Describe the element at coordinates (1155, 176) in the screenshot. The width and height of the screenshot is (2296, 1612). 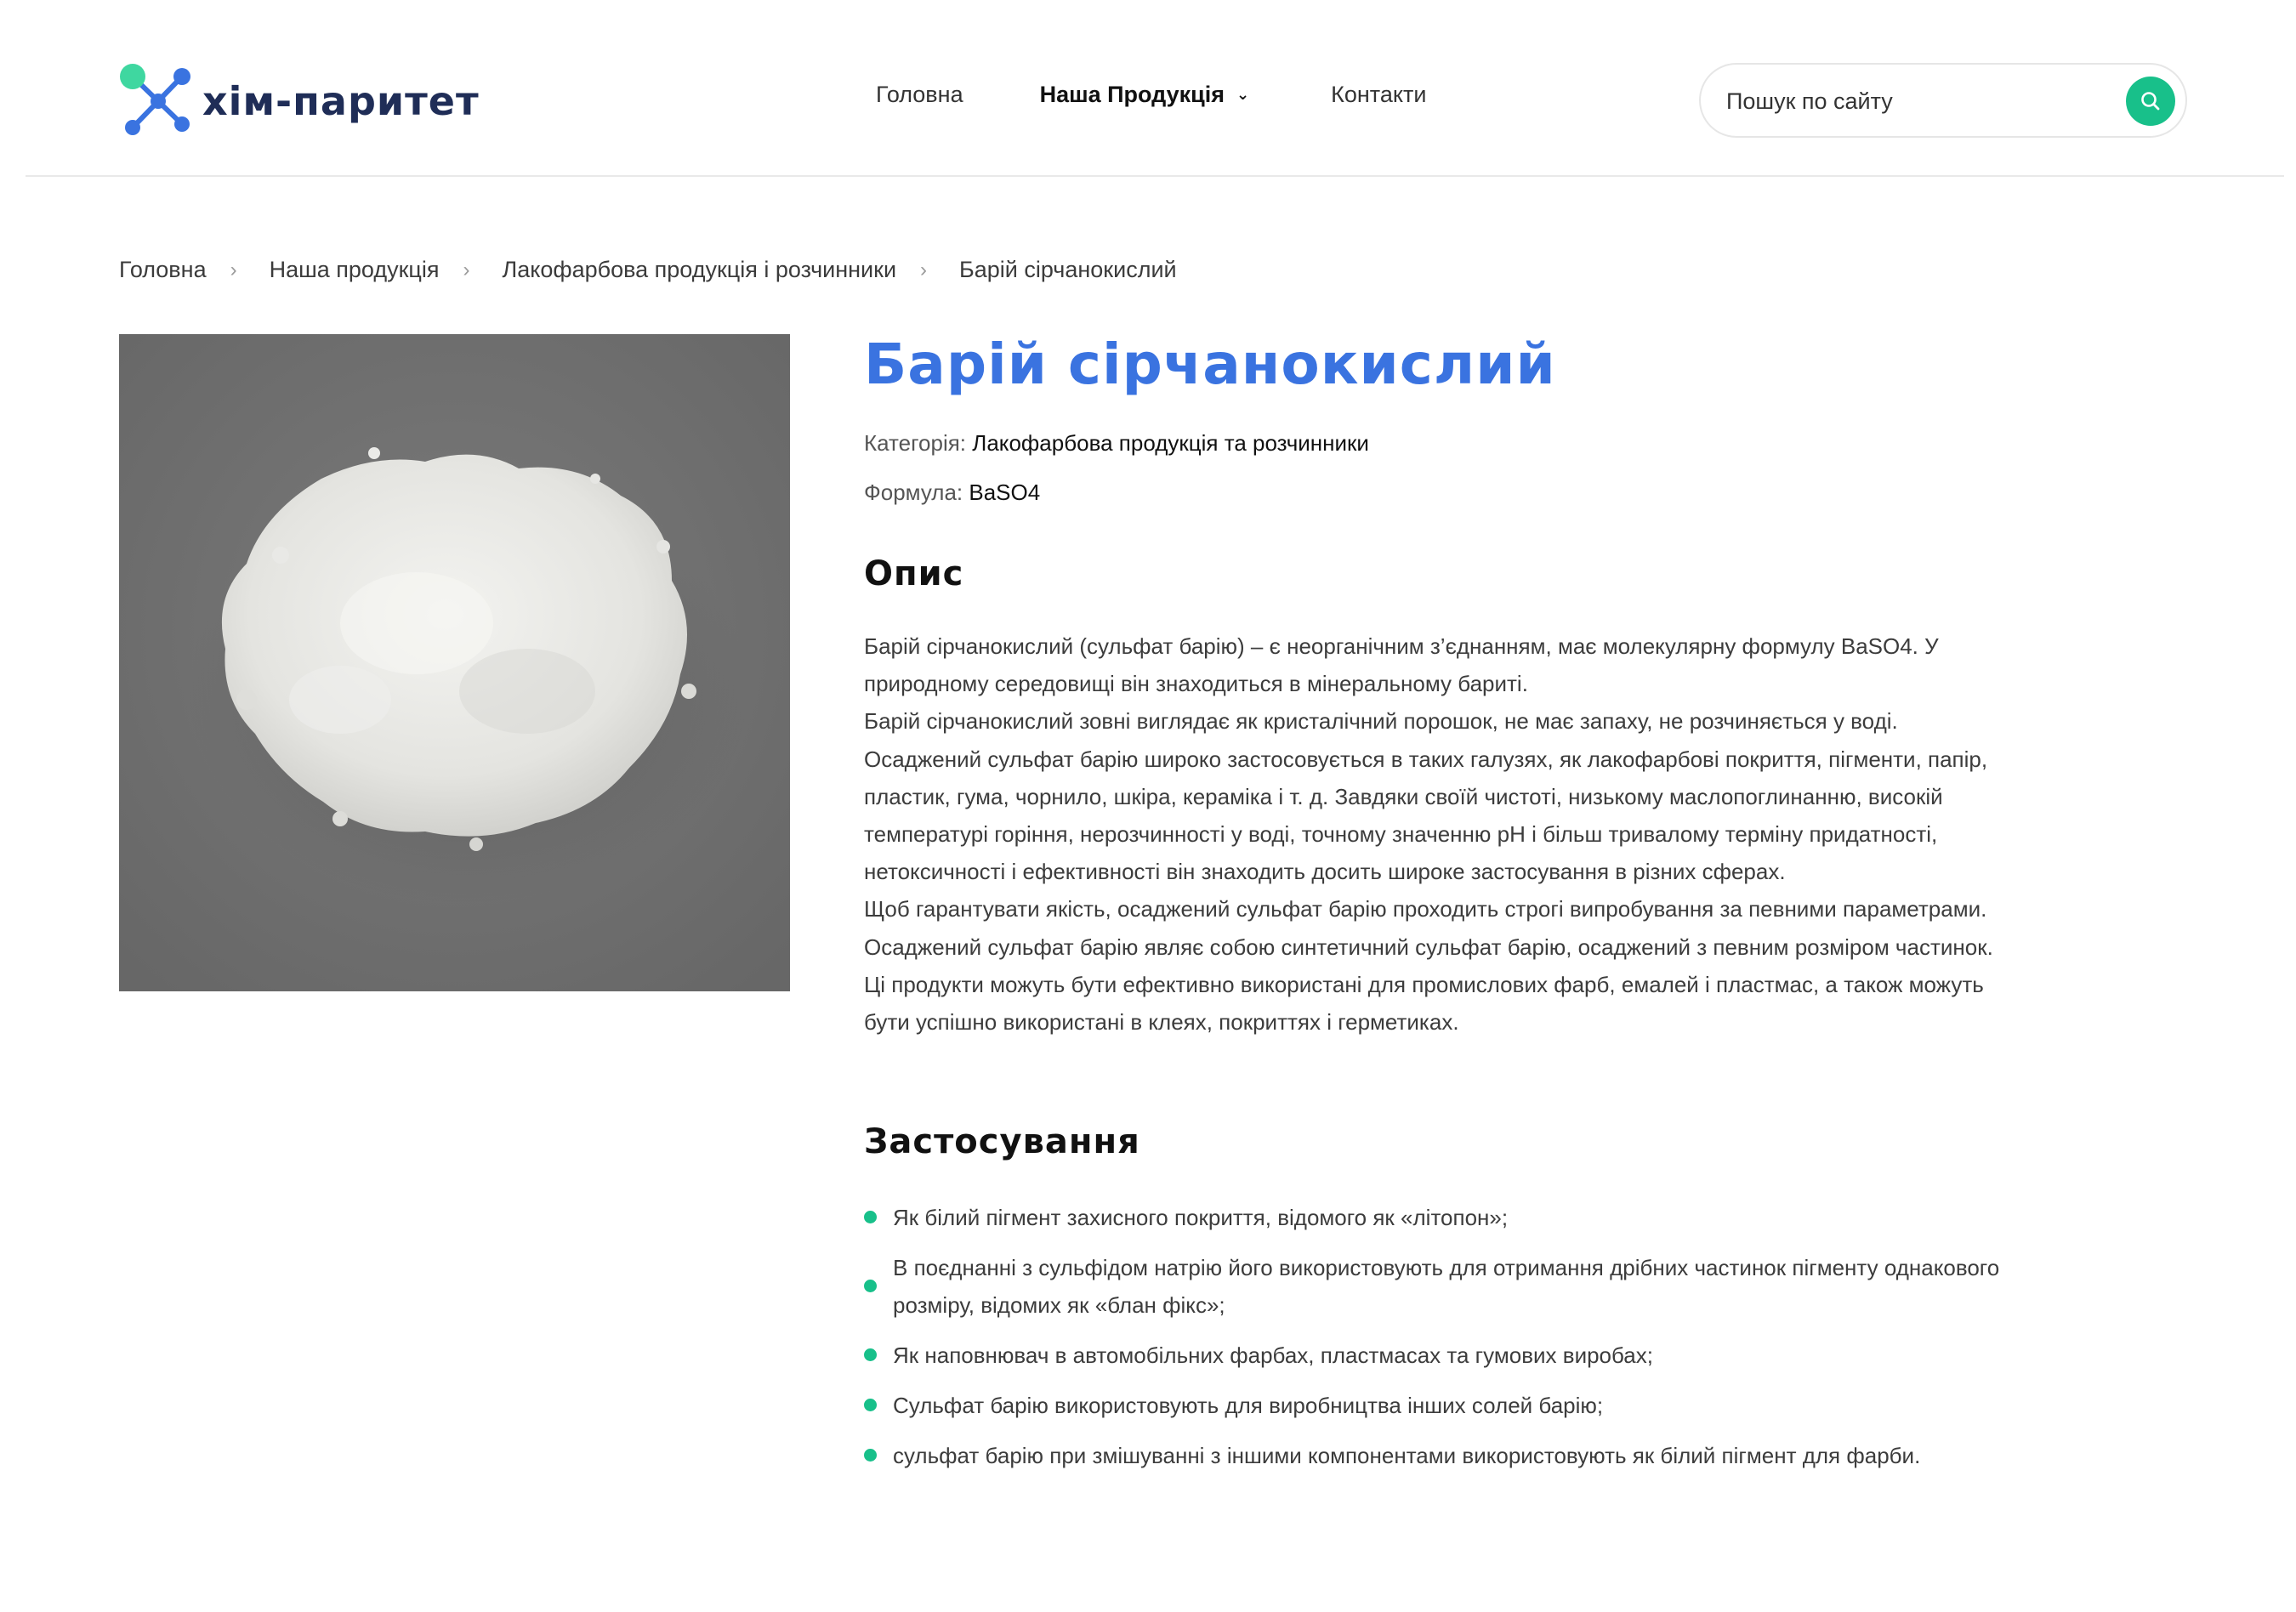
I see `header-divider` at that location.